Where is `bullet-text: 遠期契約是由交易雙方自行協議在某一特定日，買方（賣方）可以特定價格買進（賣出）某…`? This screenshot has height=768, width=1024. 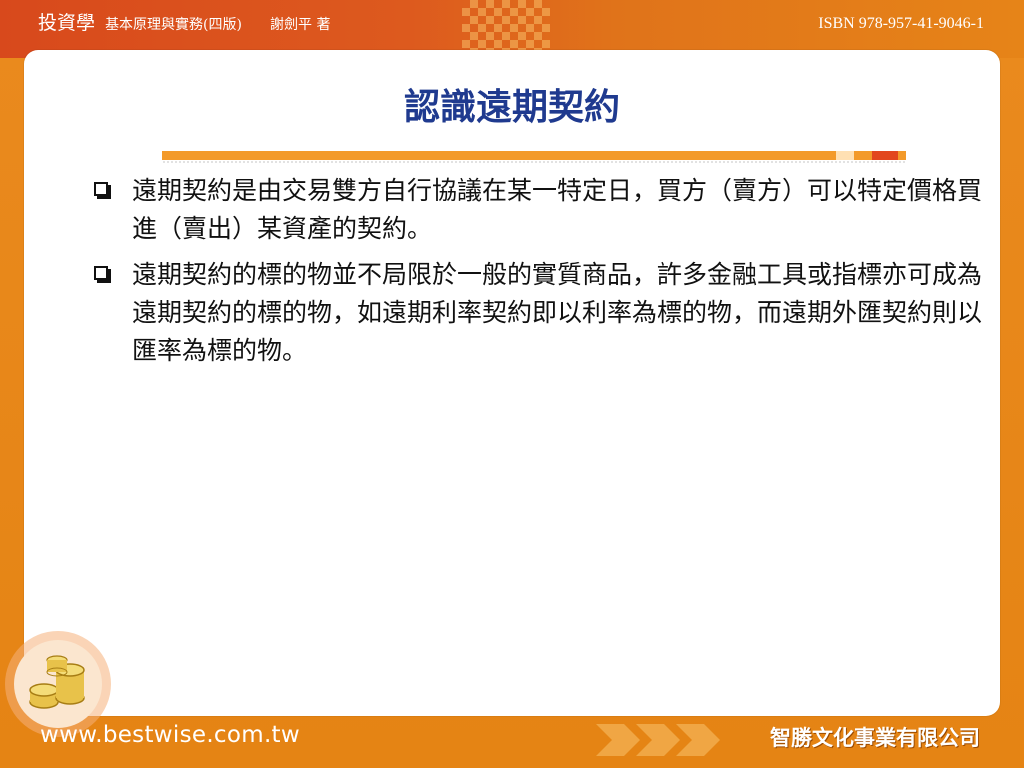
bullet-text: 遠期契約是由交易雙方自行協議在某一特定日，買方（賣方）可以特定價格買進（賣出）某… is located at coordinates (557, 209).